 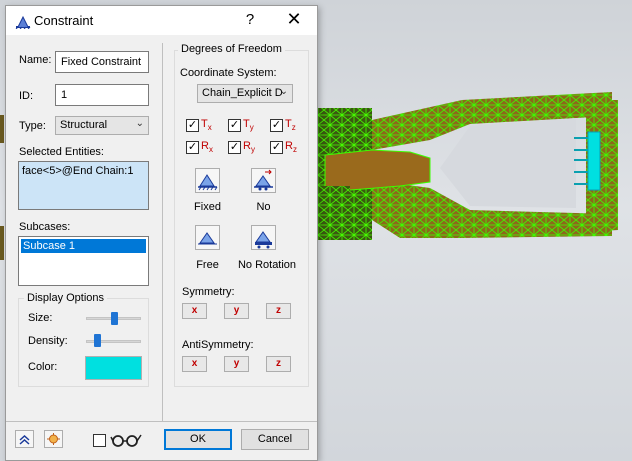 What do you see at coordinates (97, 340) in the screenshot?
I see `density-slider-thumb` at bounding box center [97, 340].